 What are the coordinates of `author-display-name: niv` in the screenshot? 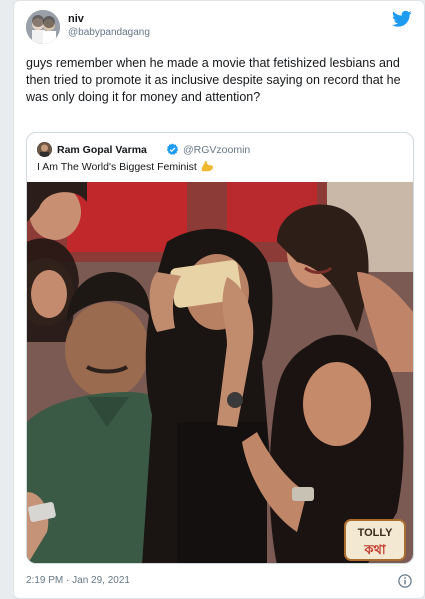 It's located at (109, 19).